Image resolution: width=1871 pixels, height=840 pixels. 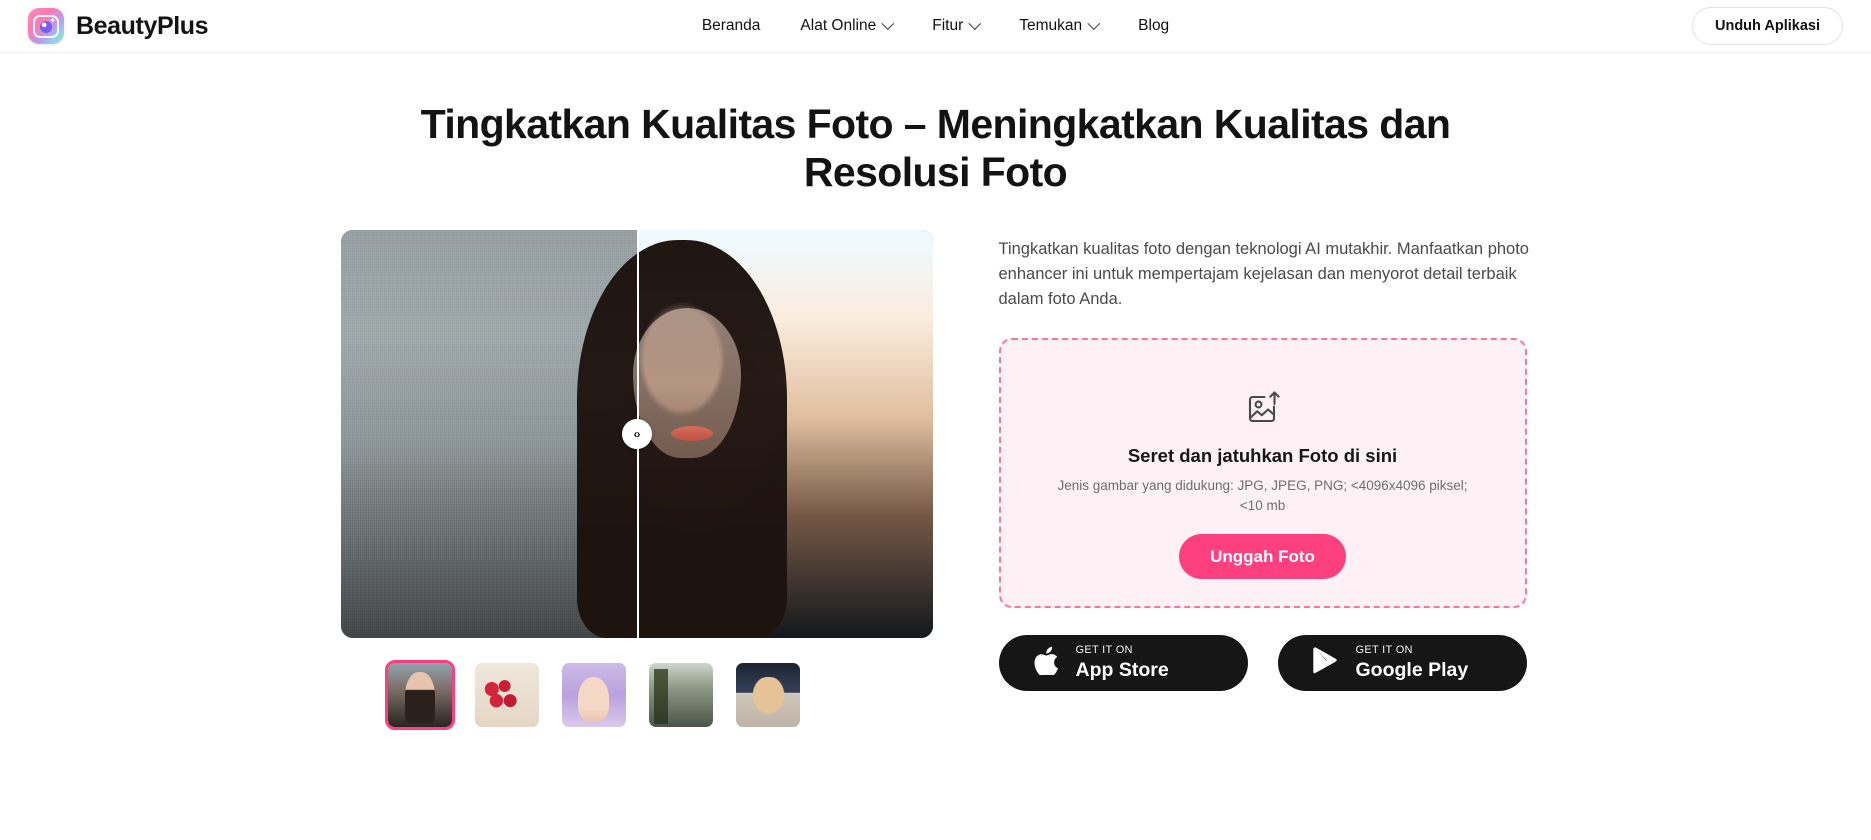 I want to click on main-nav: Beranda Alat Online Fitur Temukan Blog, so click(x=935, y=25).